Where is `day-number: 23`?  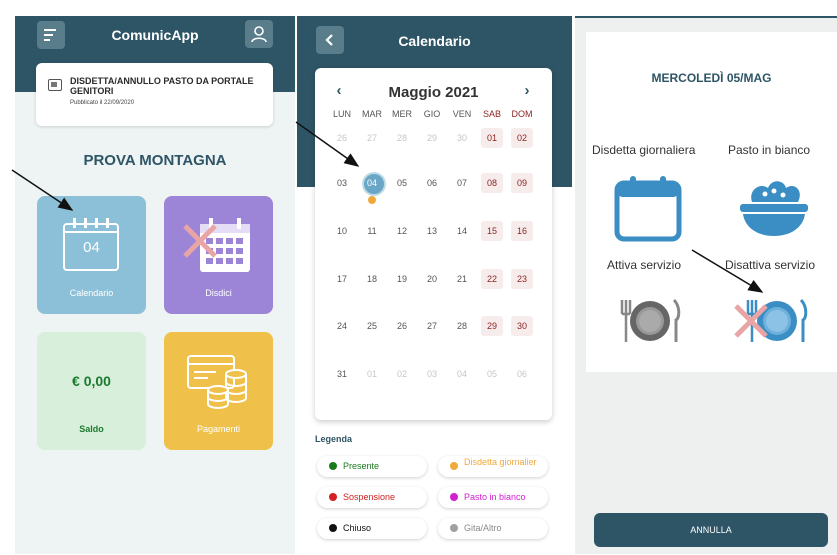
day-number: 23 is located at coordinates (521, 279).